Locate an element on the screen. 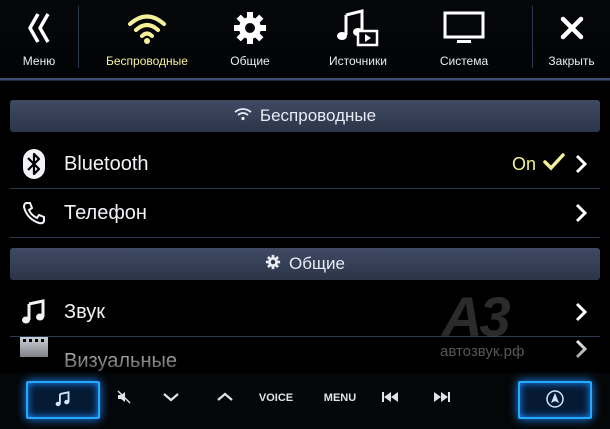 This screenshot has height=429, width=610. close-label: Закрыть is located at coordinates (571, 61).